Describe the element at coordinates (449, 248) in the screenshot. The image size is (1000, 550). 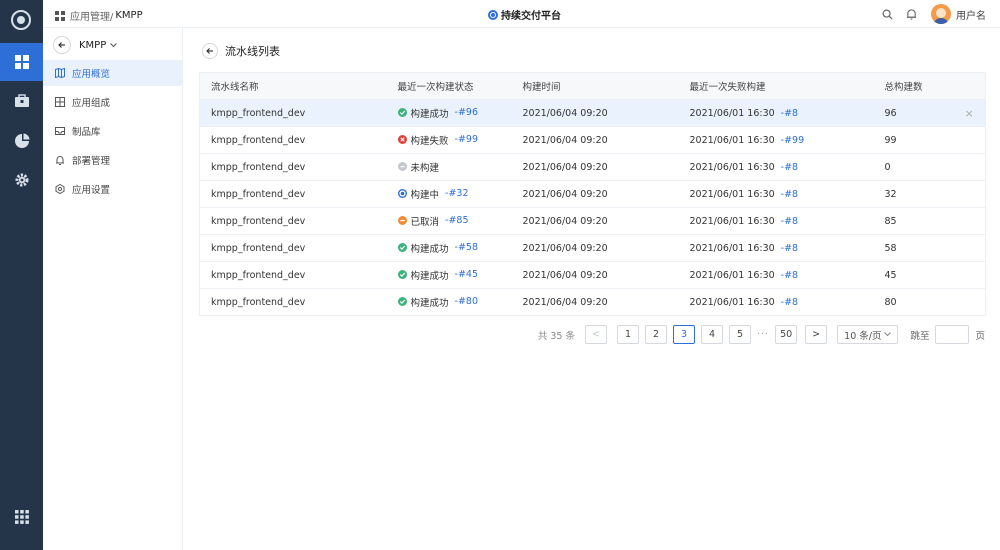
I see `build-status-cell: 构建成功 -#58` at that location.